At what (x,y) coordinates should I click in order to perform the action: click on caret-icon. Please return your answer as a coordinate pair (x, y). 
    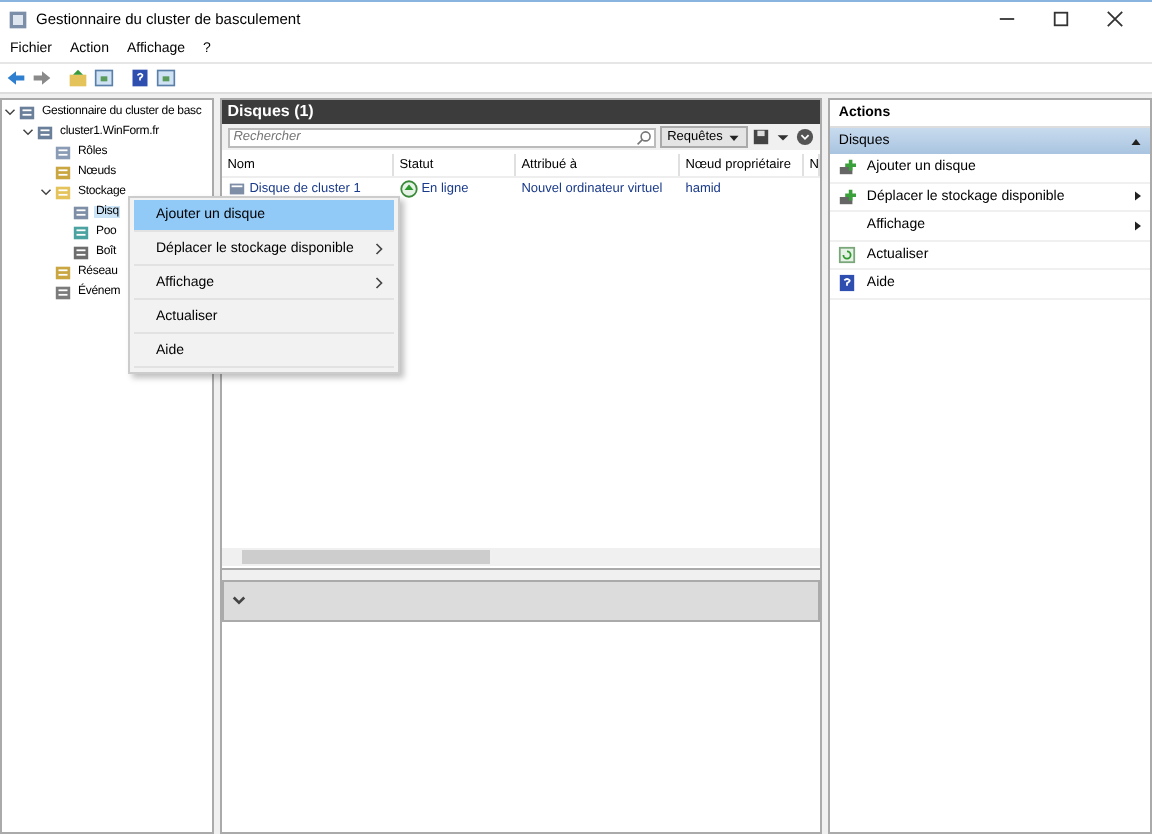
    Looking at the image, I should click on (734, 137).